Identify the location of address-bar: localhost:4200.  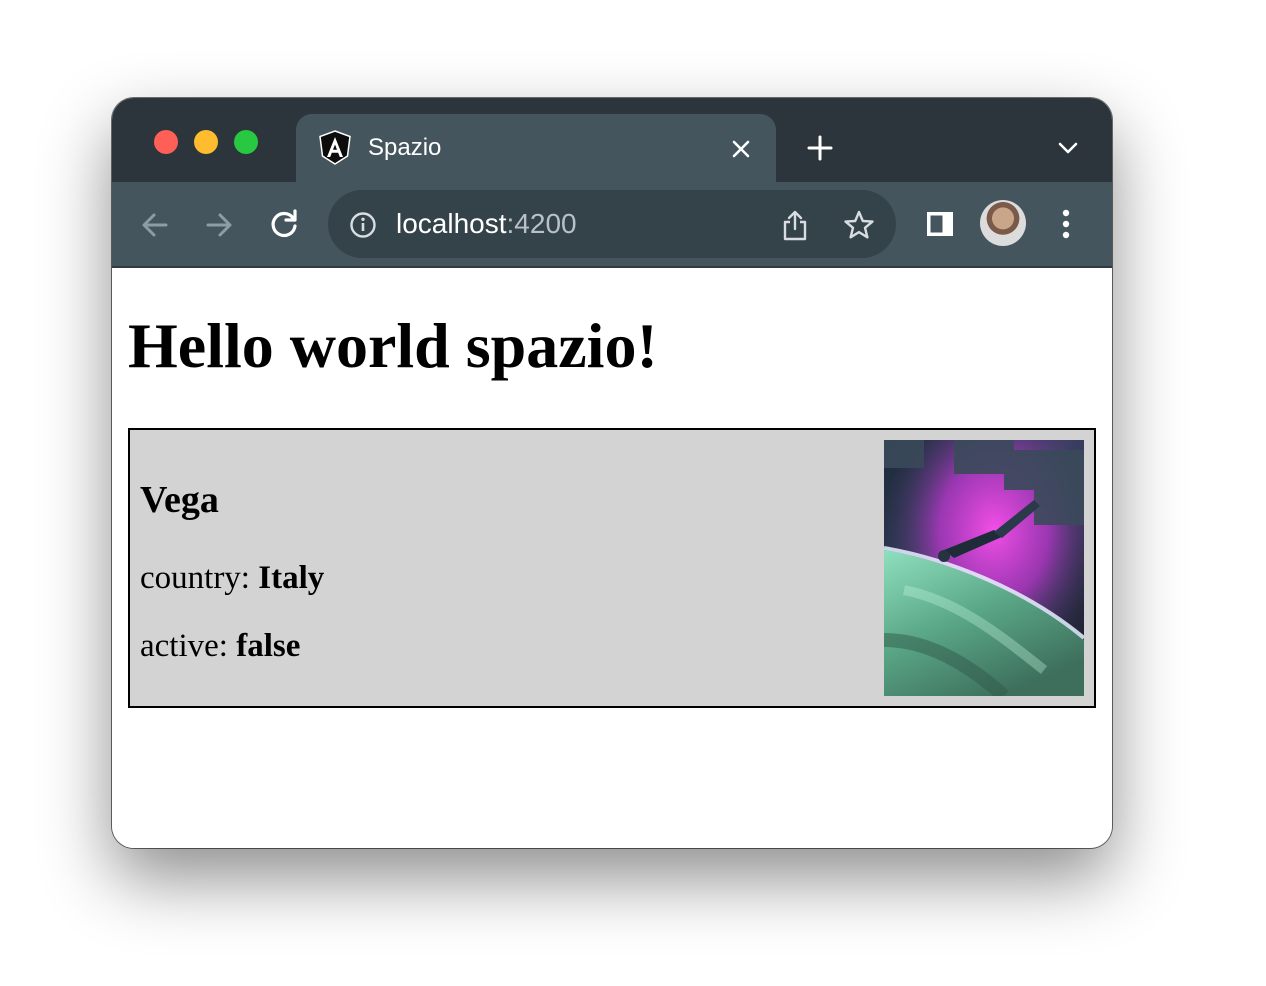
(612, 224).